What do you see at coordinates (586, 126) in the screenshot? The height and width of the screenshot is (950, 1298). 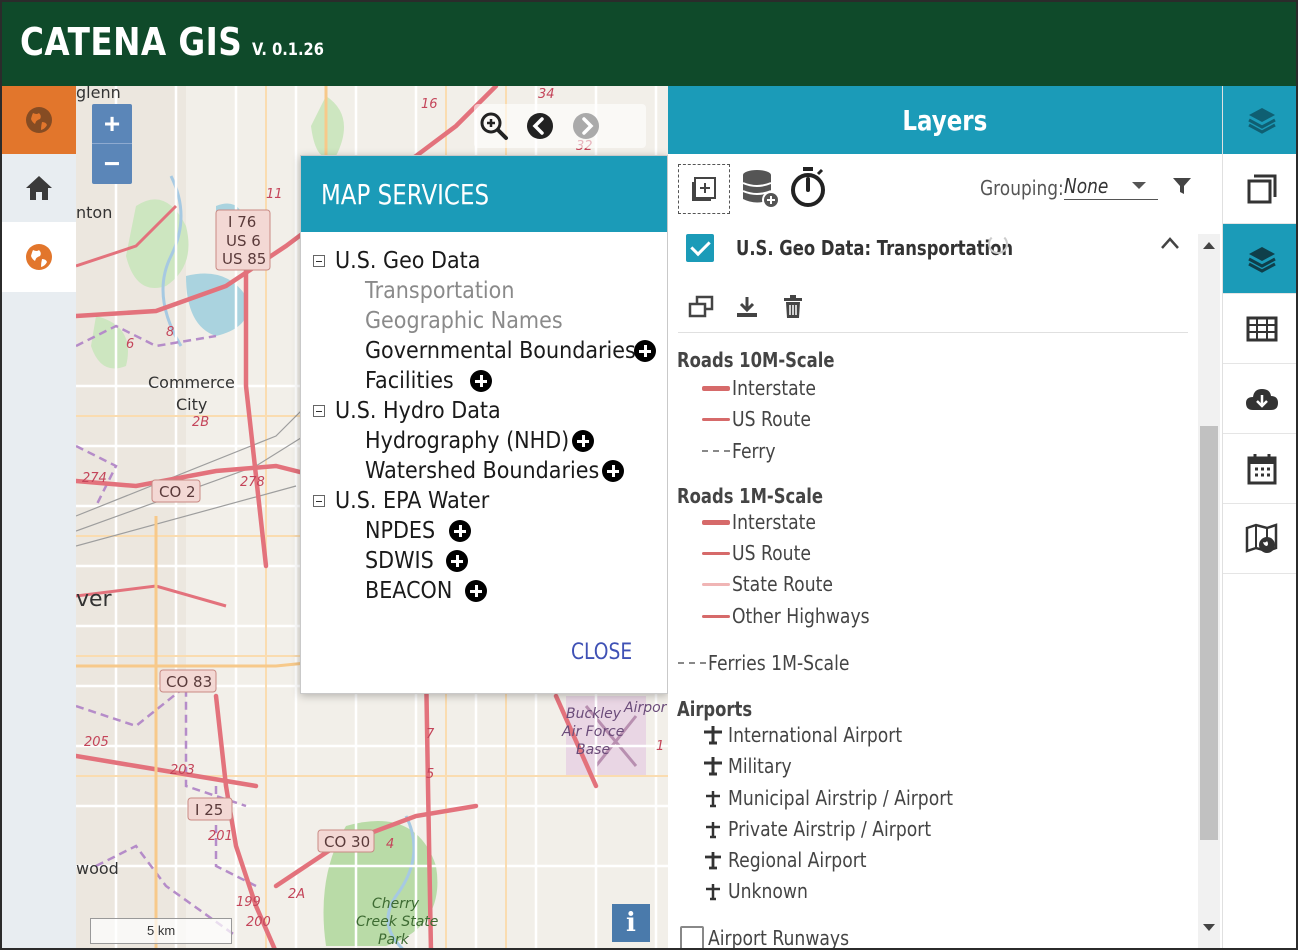 I see `next-extent-button` at bounding box center [586, 126].